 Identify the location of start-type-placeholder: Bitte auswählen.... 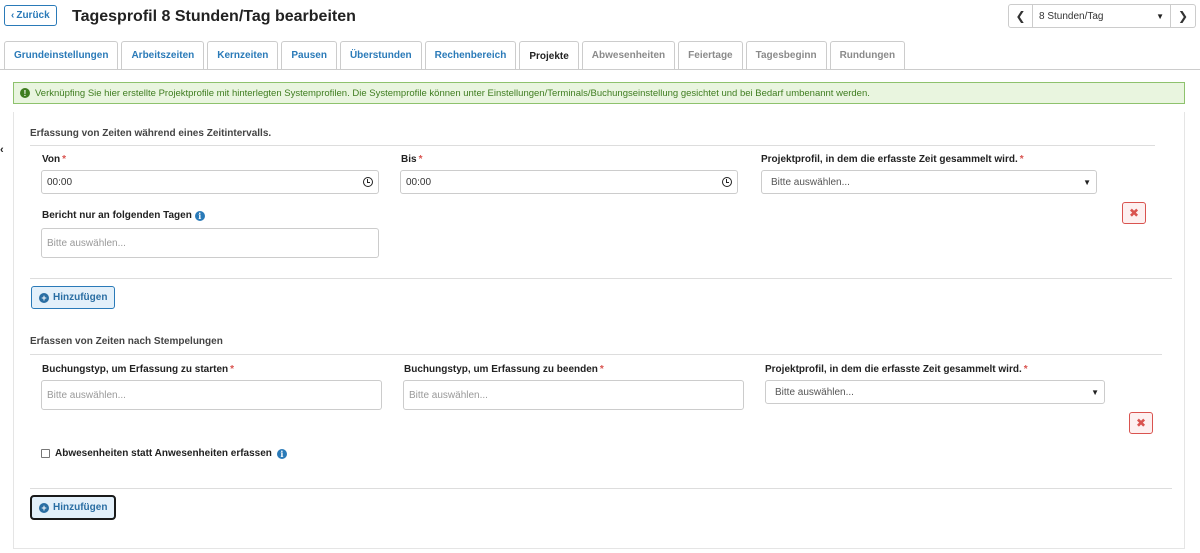
(86, 395).